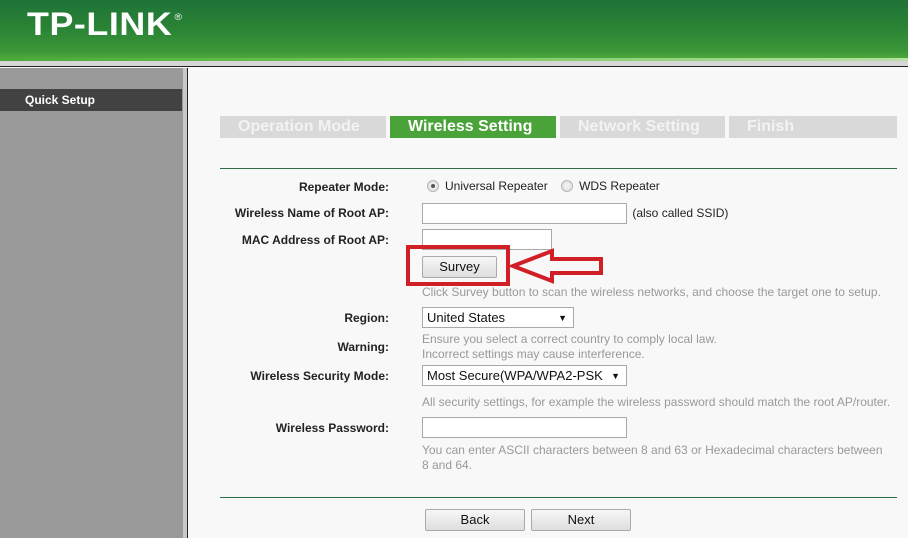  What do you see at coordinates (447, 465) in the screenshot?
I see `password-hint-line-2: 8 and 64.` at bounding box center [447, 465].